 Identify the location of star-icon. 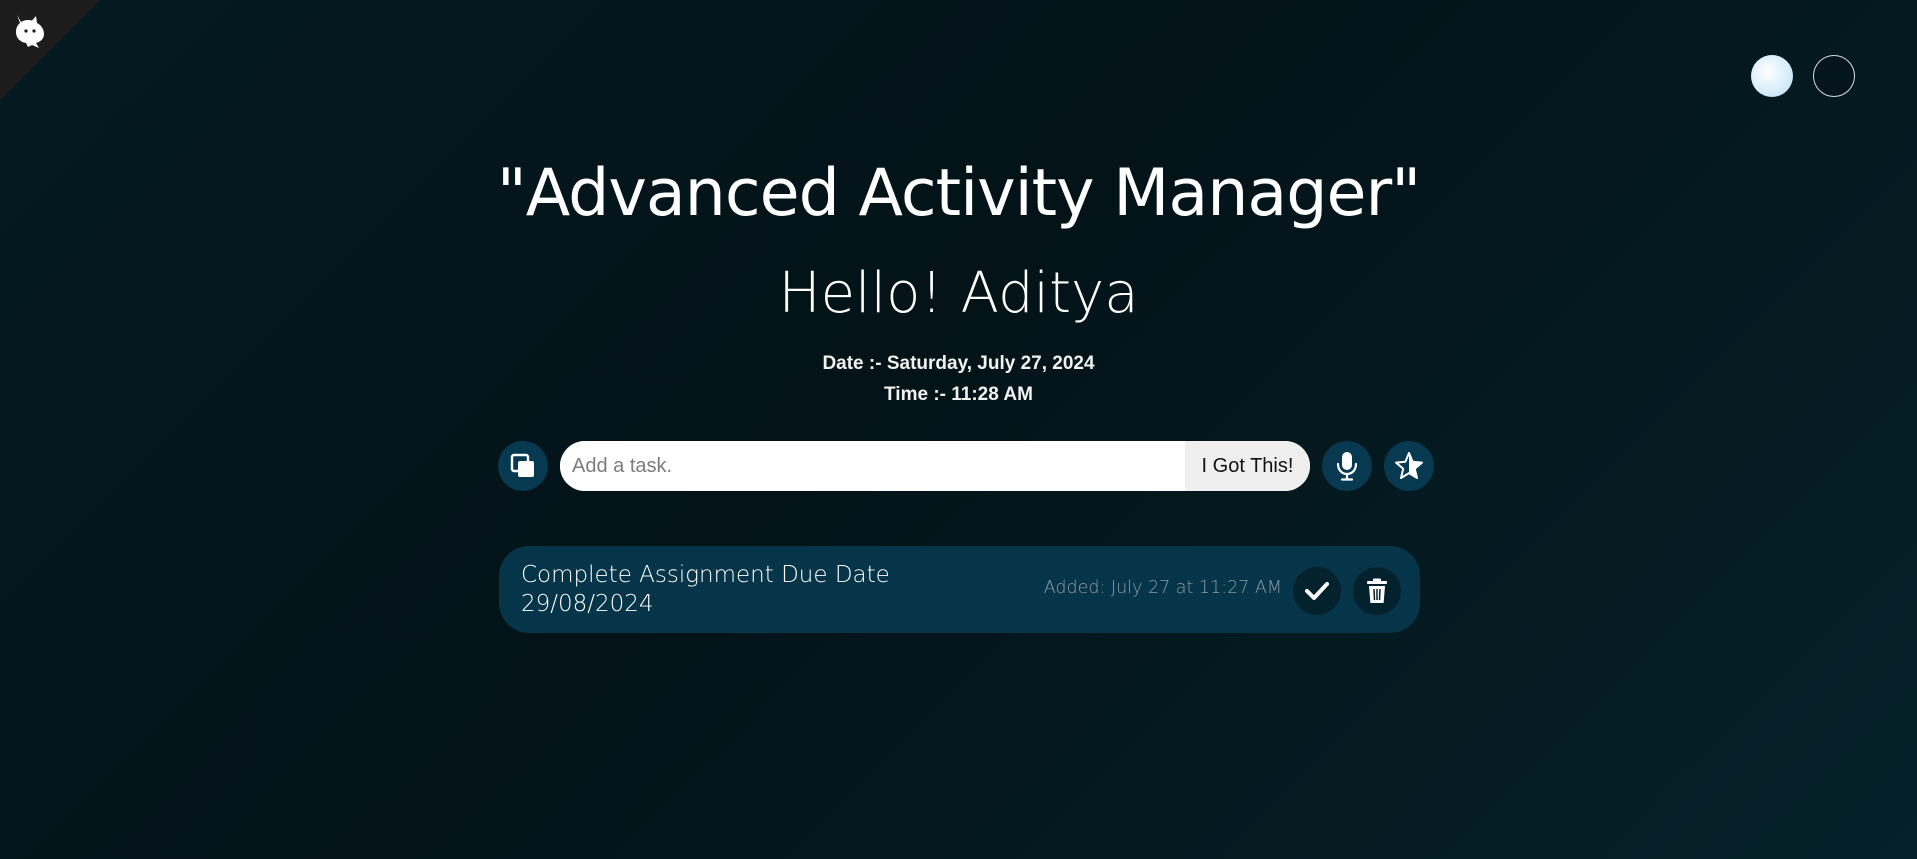
(1409, 465).